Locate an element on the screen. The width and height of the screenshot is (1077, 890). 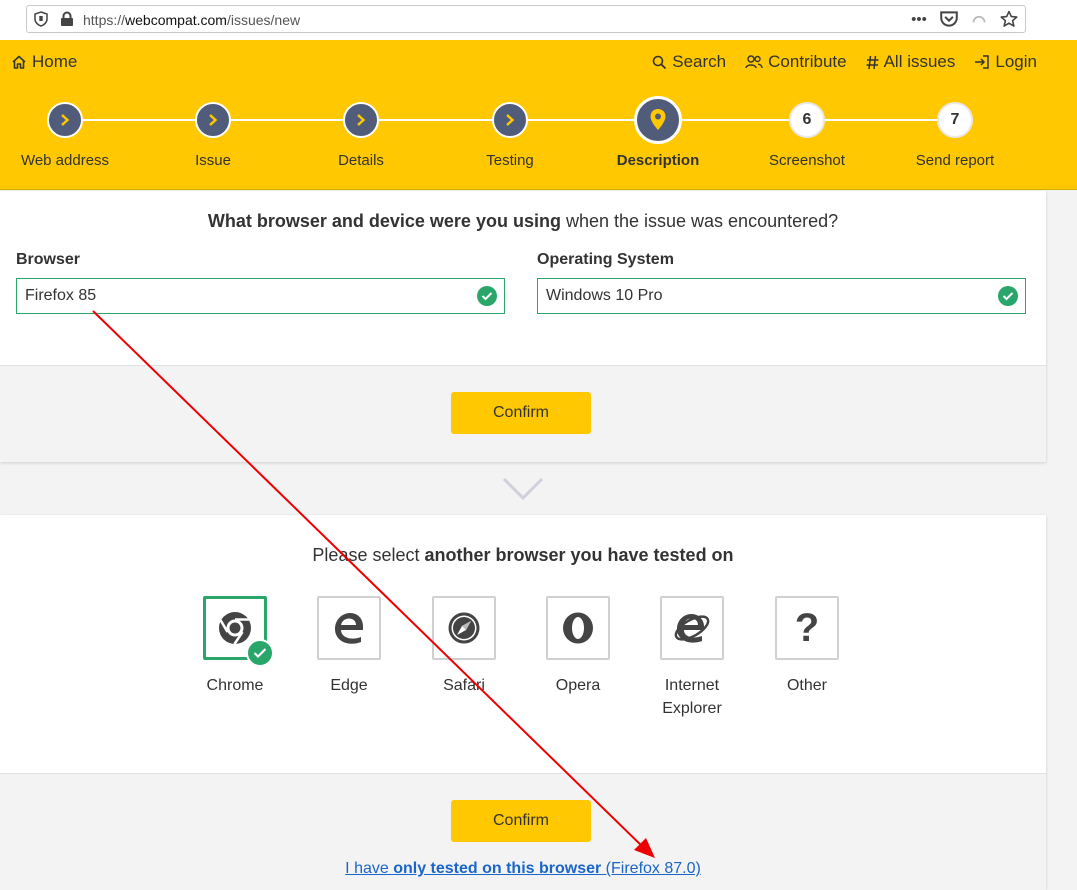
browser-toolbar: https://webcompat.com/issues/new ••• is located at coordinates (538, 20).